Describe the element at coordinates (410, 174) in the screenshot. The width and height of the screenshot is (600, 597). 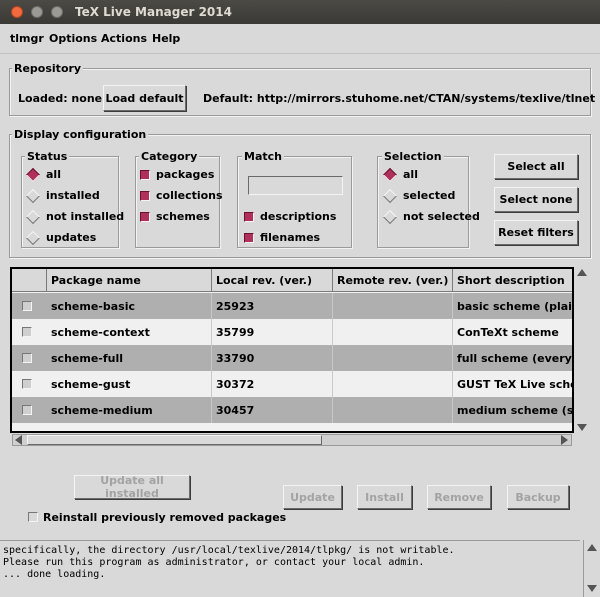
I see `selection-all-label: all` at that location.